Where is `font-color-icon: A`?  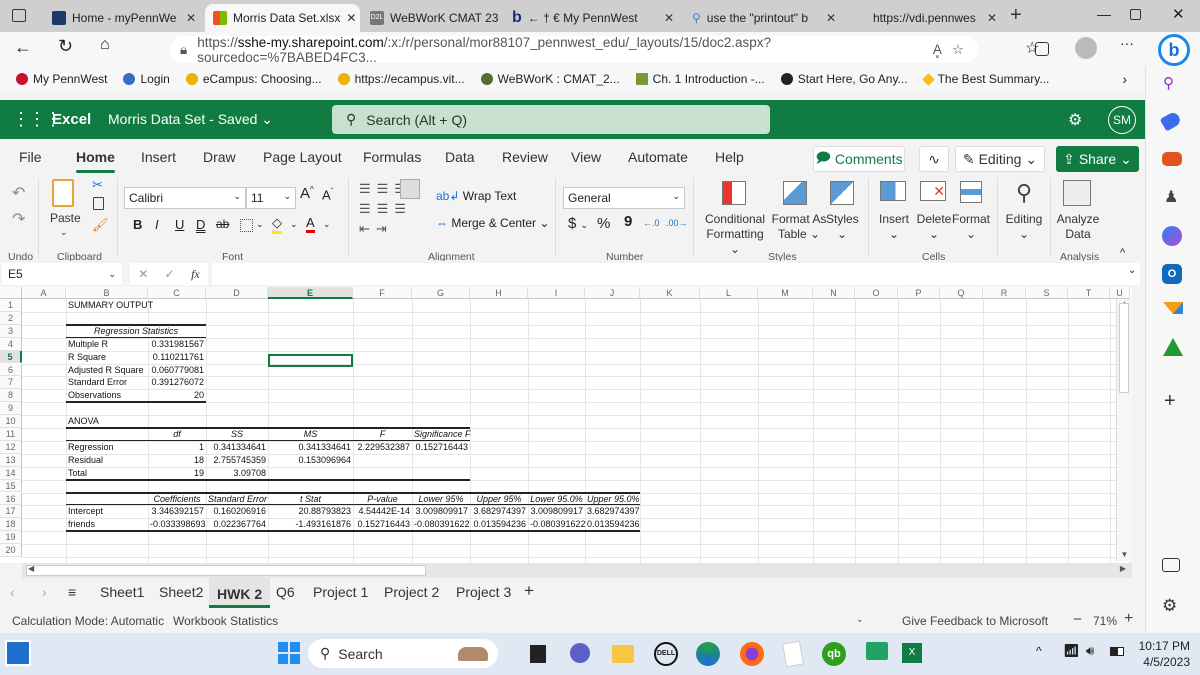 font-color-icon: A is located at coordinates (310, 224).